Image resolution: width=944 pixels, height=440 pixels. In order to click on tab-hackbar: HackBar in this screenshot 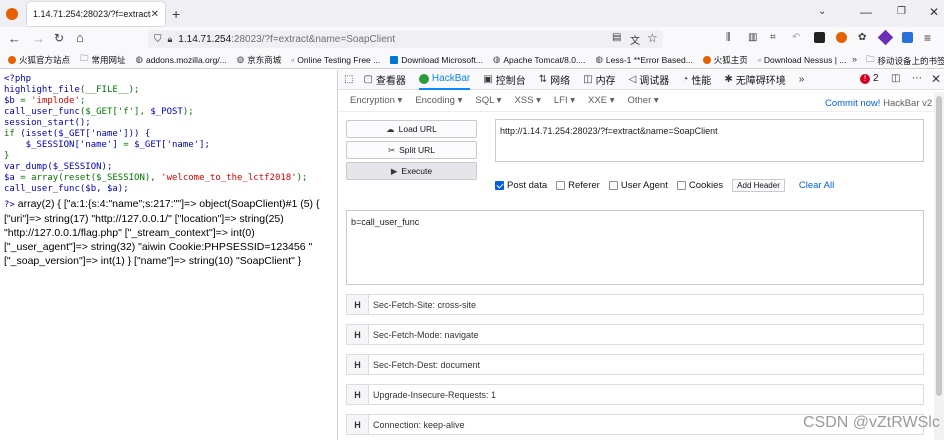, I will do `click(444, 80)`.